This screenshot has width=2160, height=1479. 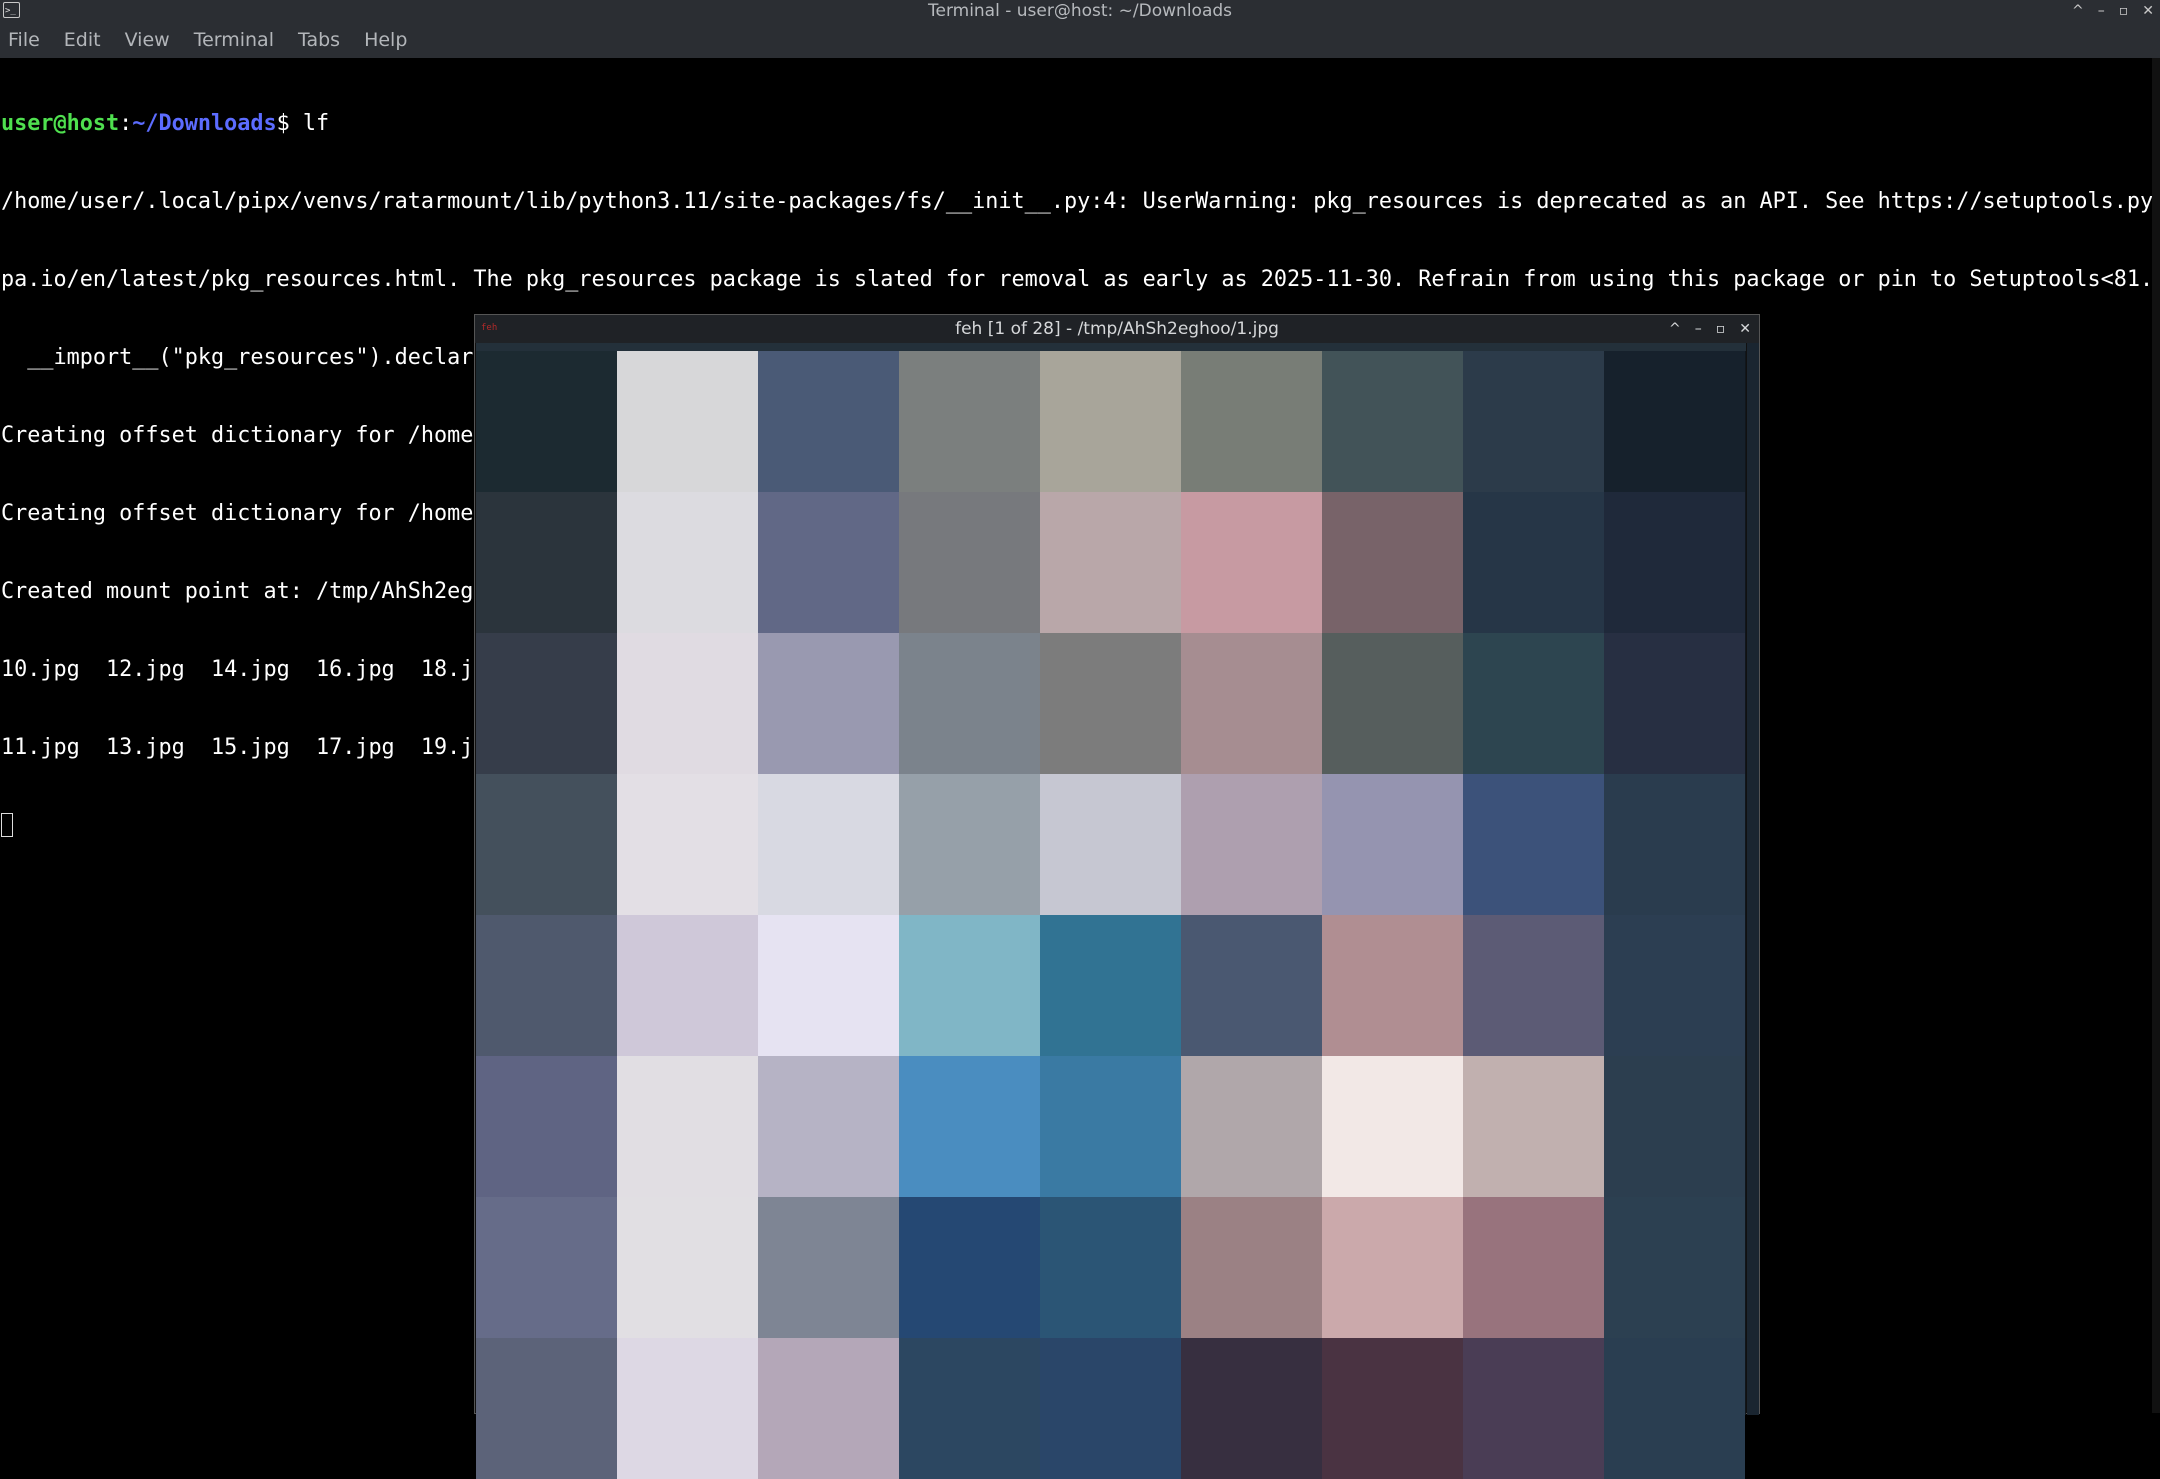 What do you see at coordinates (1077, 124) in the screenshot?
I see `prompt-line: user@host:~/Downloads$ lf` at bounding box center [1077, 124].